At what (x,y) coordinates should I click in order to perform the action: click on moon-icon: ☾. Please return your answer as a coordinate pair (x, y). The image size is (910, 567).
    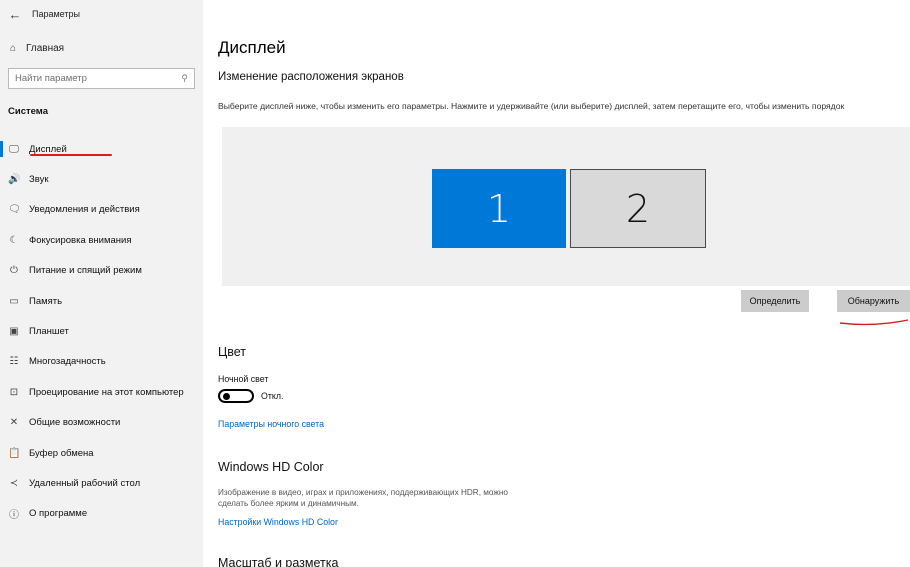
    Looking at the image, I should click on (14, 240).